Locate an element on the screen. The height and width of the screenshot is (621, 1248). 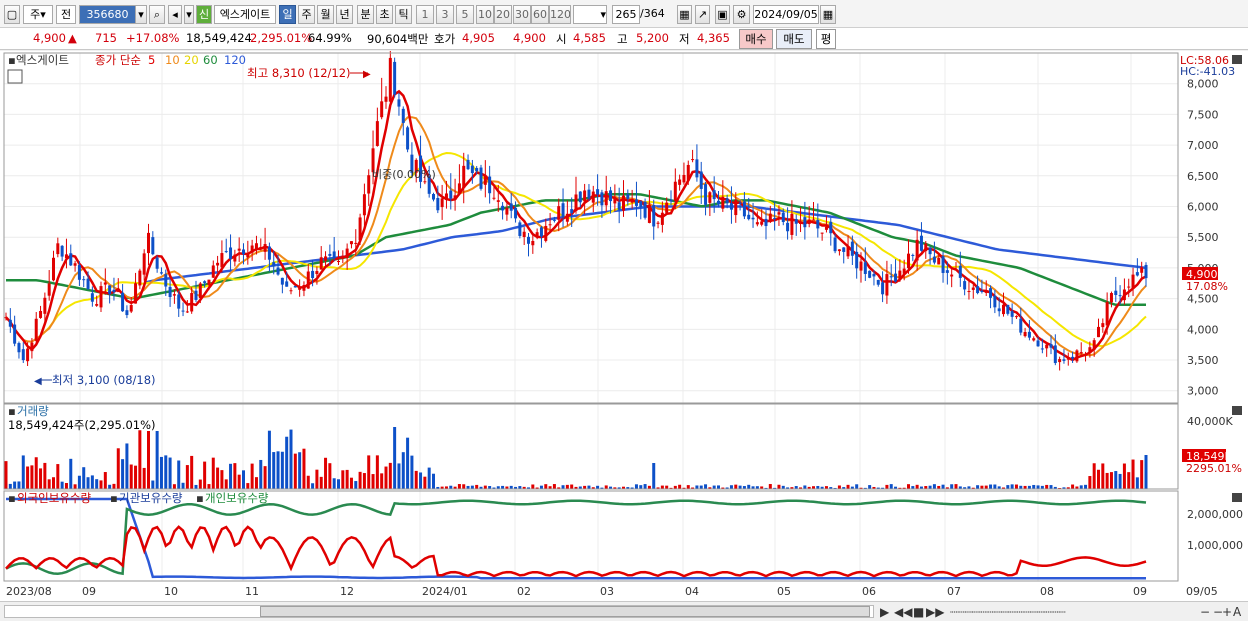
zoom-slider: ┈┈┈┈┈┈┈┈┈┈┈┈┈┈┈┈ is located at coordinates (1008, 612).